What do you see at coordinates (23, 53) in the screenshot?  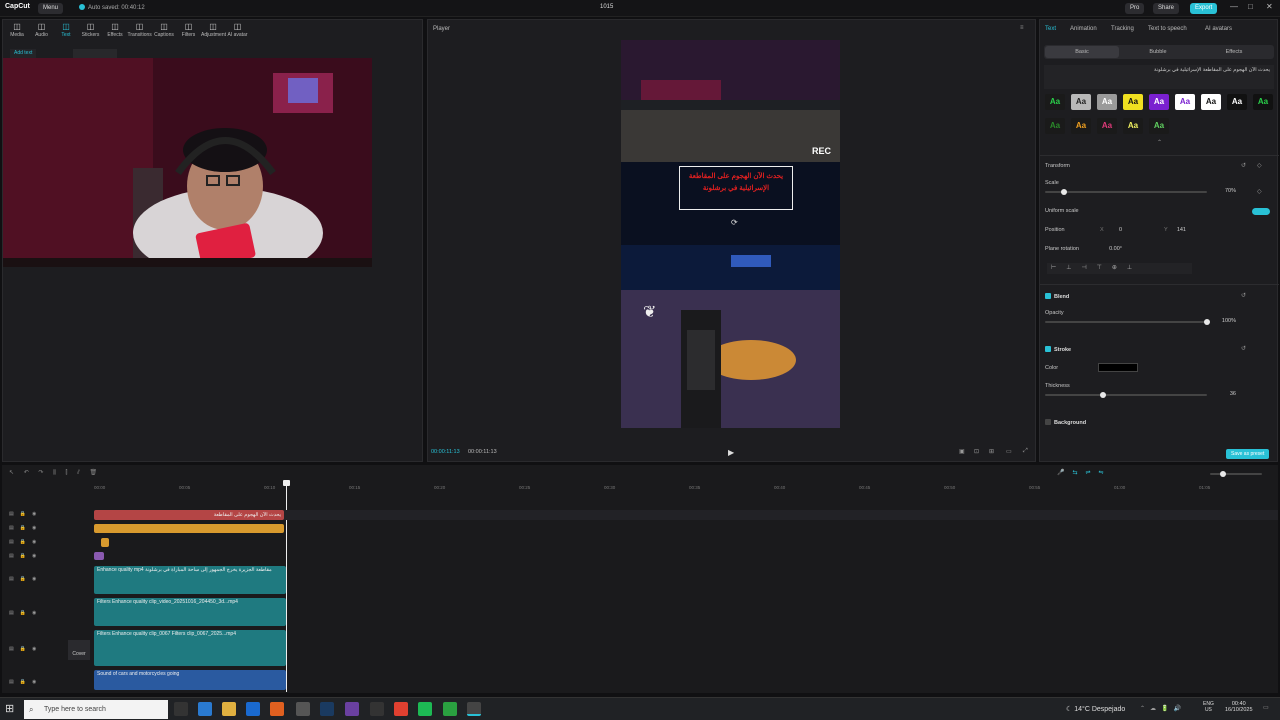 I see `add-text-button: Add text` at bounding box center [23, 53].